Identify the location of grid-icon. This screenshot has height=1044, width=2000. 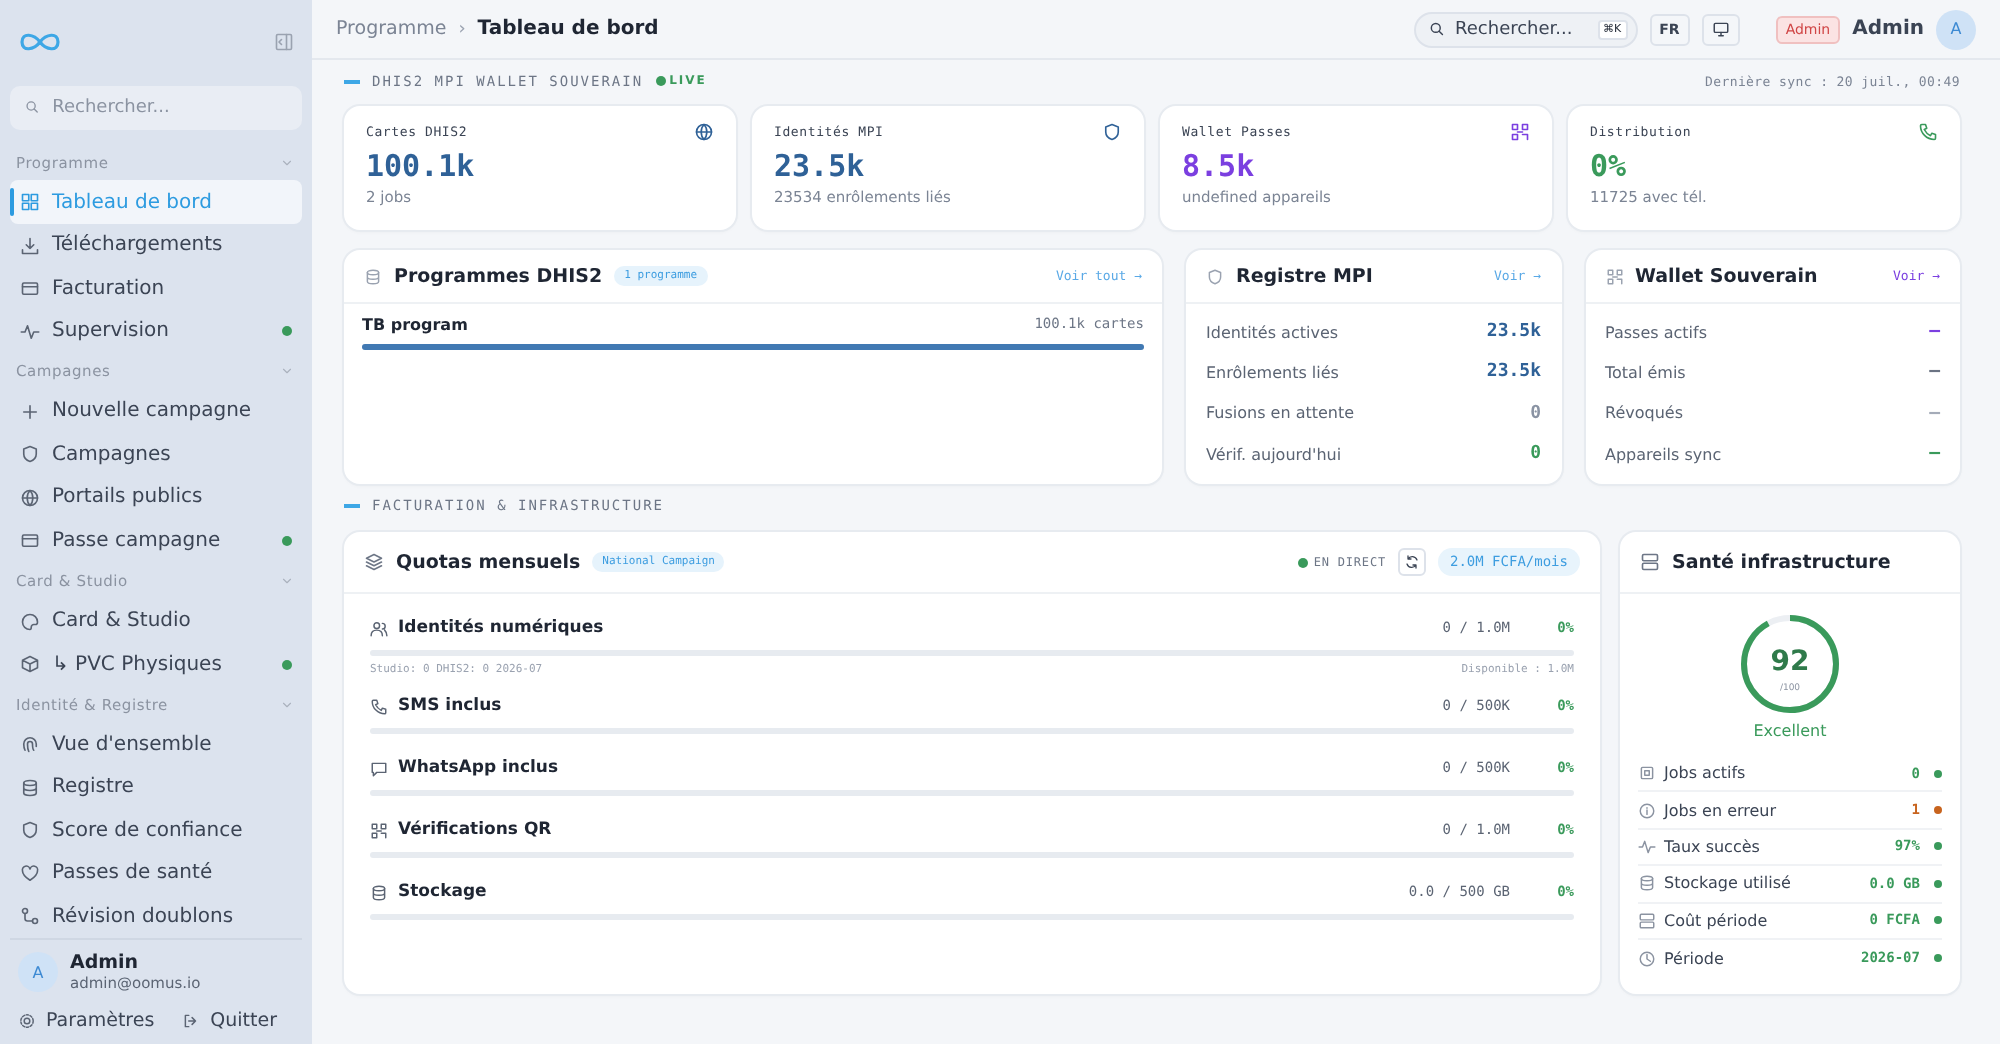
(30, 202).